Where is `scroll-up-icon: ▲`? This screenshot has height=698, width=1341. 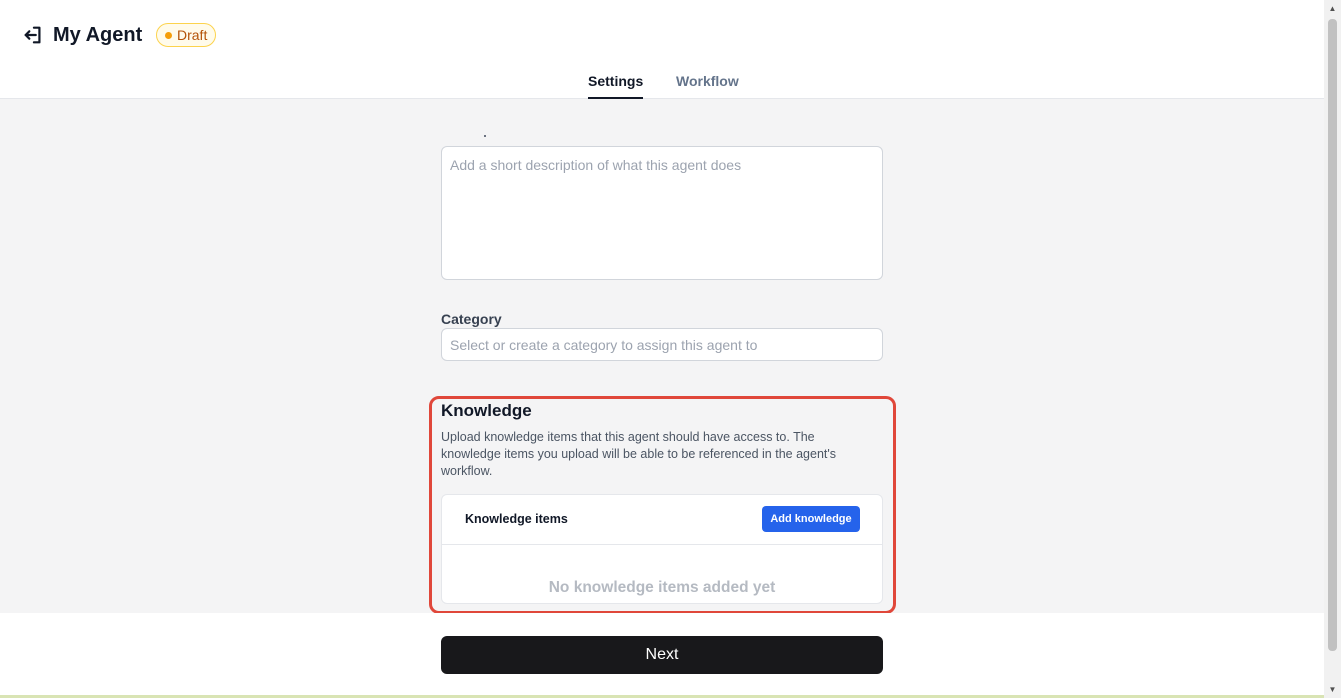 scroll-up-icon: ▲ is located at coordinates (1332, 8).